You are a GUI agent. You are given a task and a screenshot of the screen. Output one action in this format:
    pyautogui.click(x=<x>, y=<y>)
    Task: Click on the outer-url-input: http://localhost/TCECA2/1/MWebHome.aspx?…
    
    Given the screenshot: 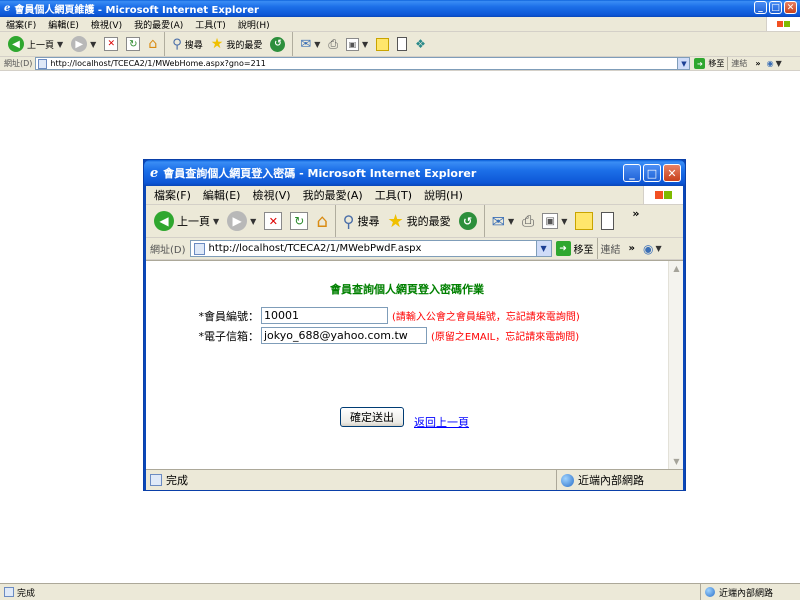 What is the action you would take?
    pyautogui.click(x=363, y=63)
    